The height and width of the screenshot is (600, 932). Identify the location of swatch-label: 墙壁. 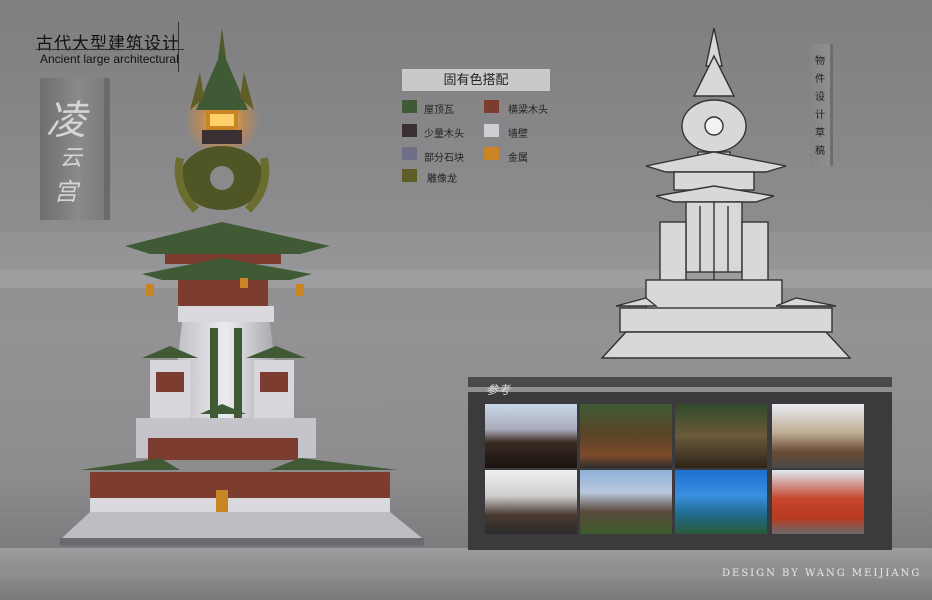
(518, 134).